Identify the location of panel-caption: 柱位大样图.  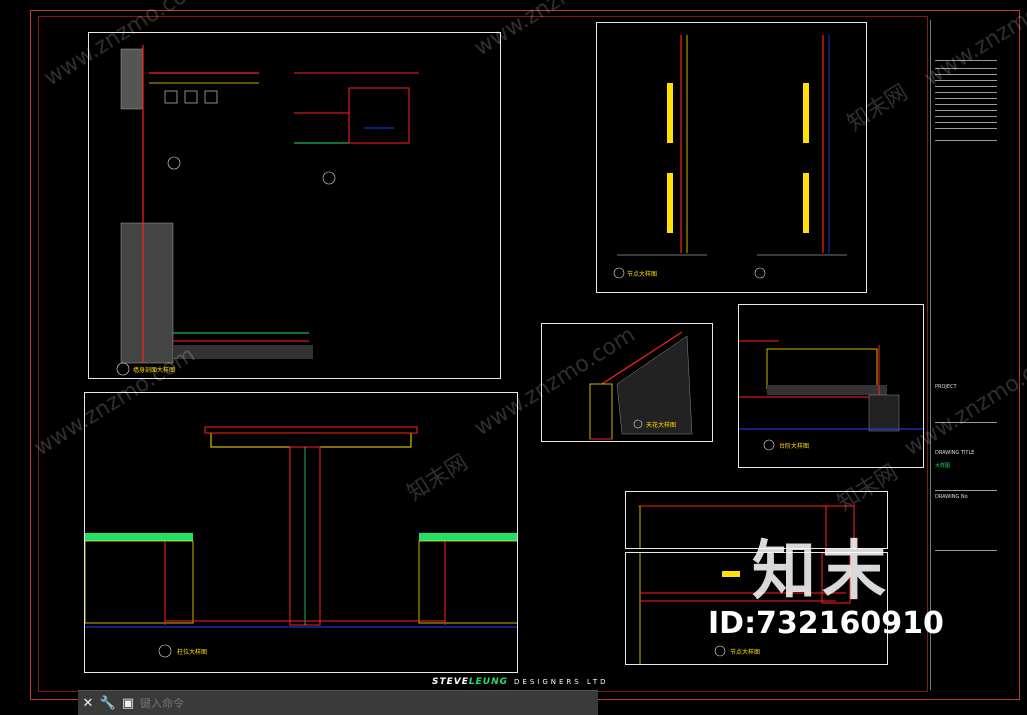
(192, 652).